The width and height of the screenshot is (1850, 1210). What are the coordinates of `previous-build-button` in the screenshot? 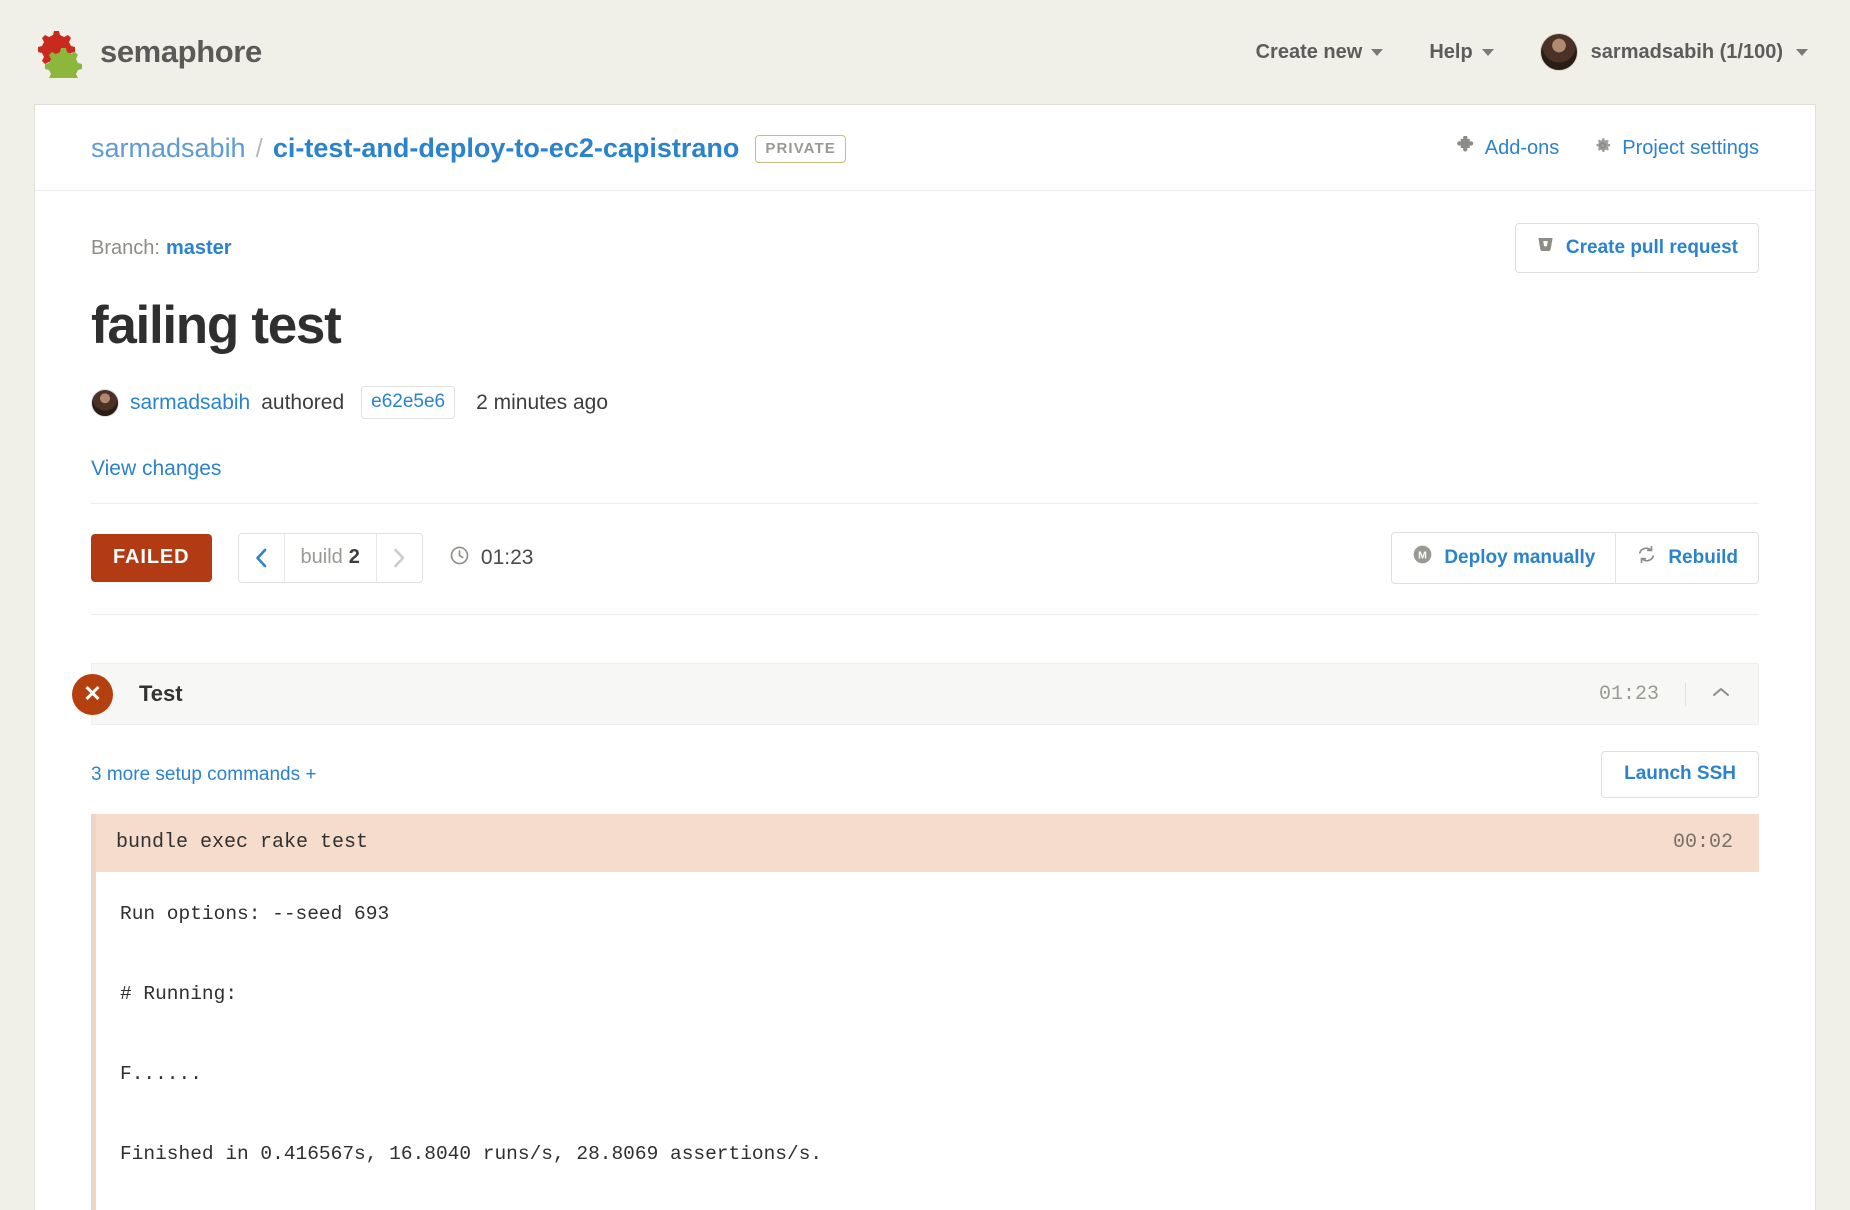 It's located at (262, 558).